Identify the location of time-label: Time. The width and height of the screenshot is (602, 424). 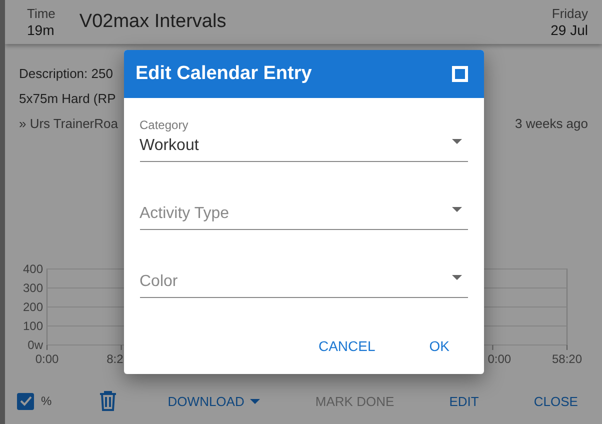
(41, 14).